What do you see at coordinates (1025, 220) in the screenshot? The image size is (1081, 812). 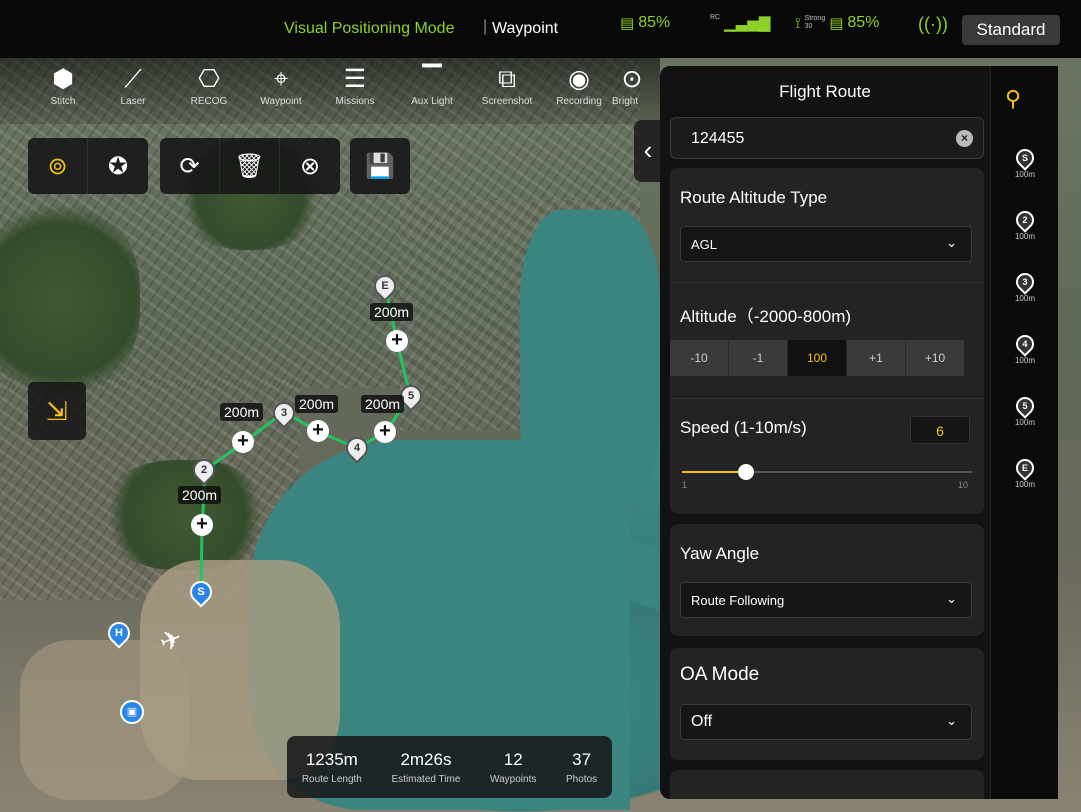 I see `waypoint-pin-icon: 2` at bounding box center [1025, 220].